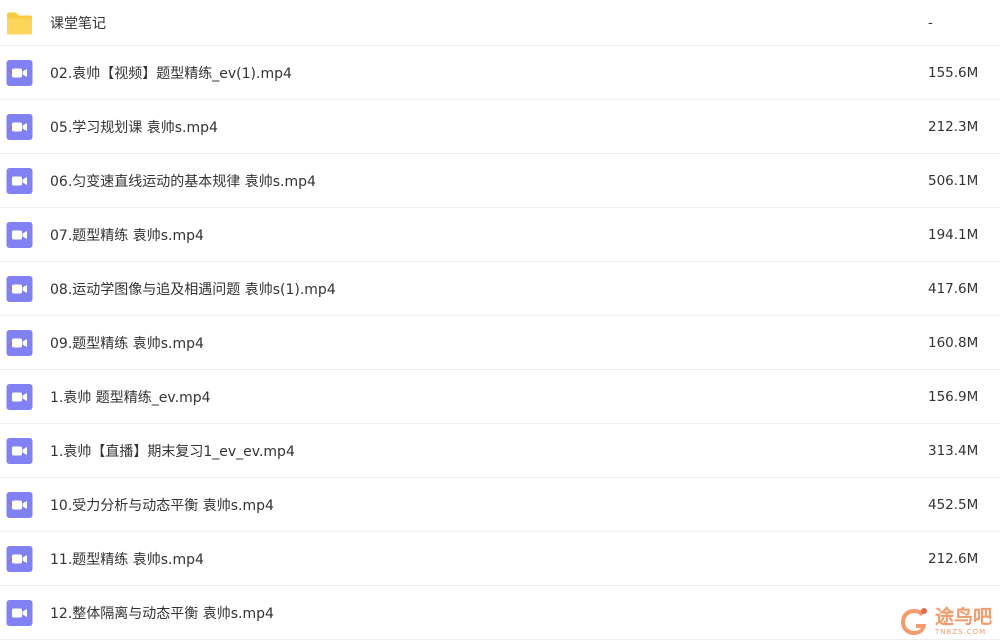 The image size is (1000, 643). I want to click on file-name: 06.匀变速直线运动的基本规律 袁帅s.mp4, so click(183, 181).